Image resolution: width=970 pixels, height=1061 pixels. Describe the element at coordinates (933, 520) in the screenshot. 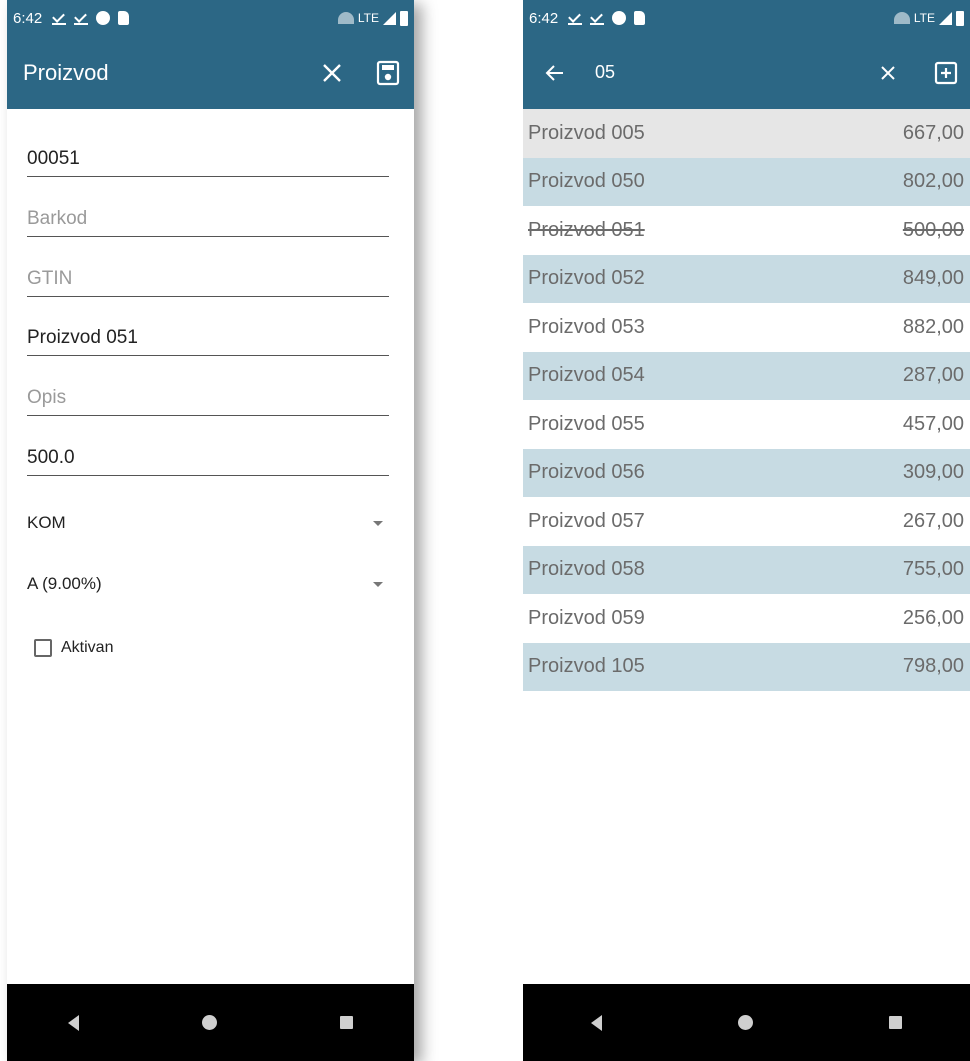

I see `product-price: 267,00` at that location.